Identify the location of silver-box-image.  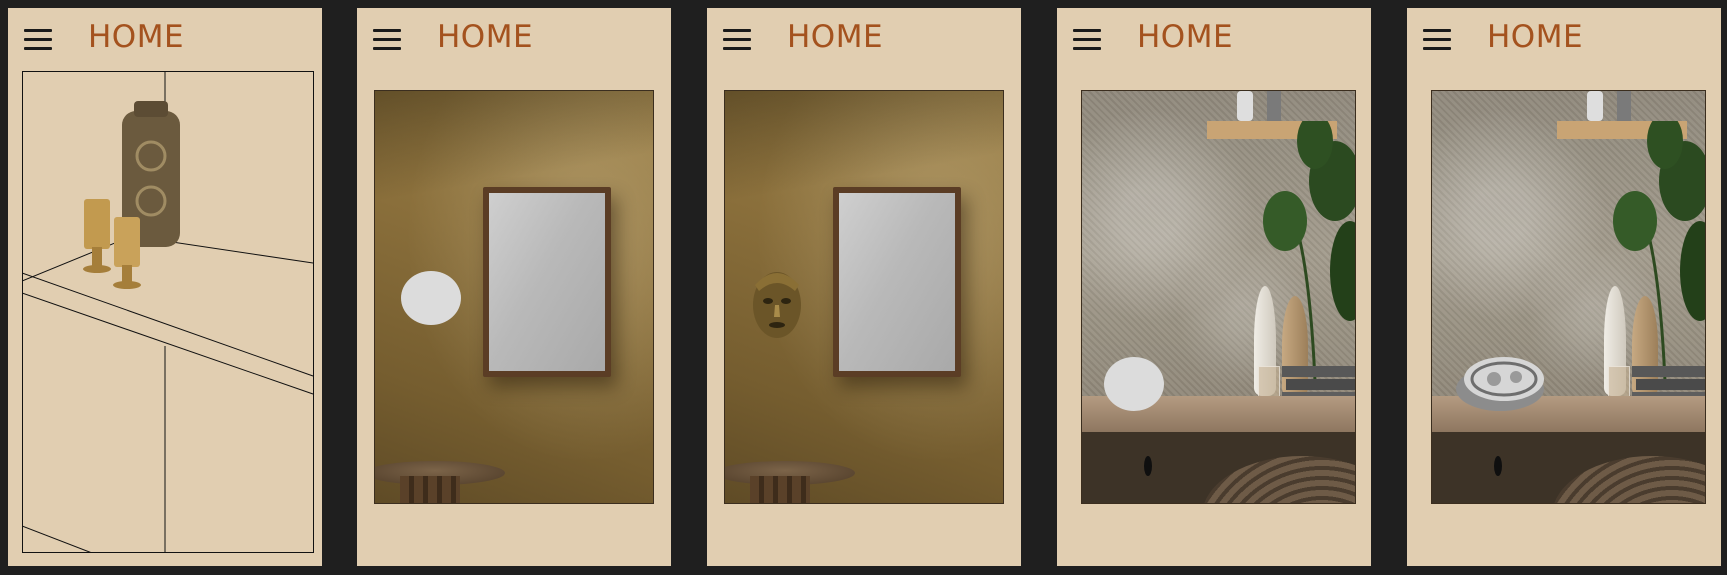
(1500, 382).